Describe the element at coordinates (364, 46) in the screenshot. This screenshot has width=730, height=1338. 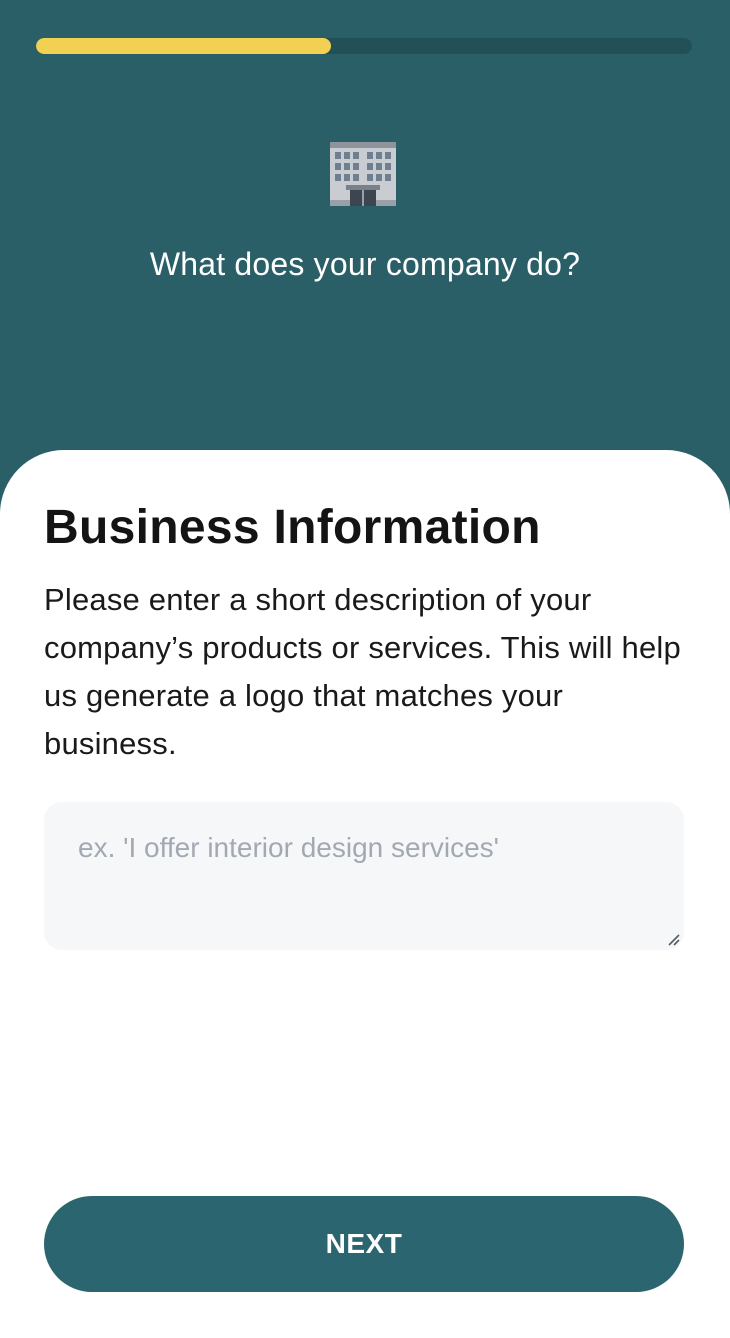
I see `progress-bar` at that location.